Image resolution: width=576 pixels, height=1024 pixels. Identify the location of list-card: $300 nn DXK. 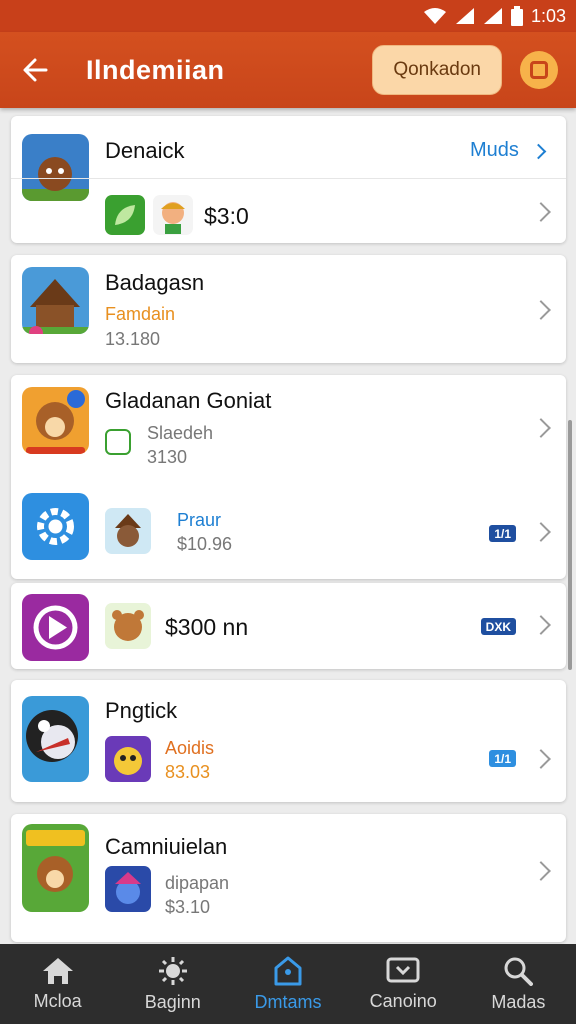
(288, 626).